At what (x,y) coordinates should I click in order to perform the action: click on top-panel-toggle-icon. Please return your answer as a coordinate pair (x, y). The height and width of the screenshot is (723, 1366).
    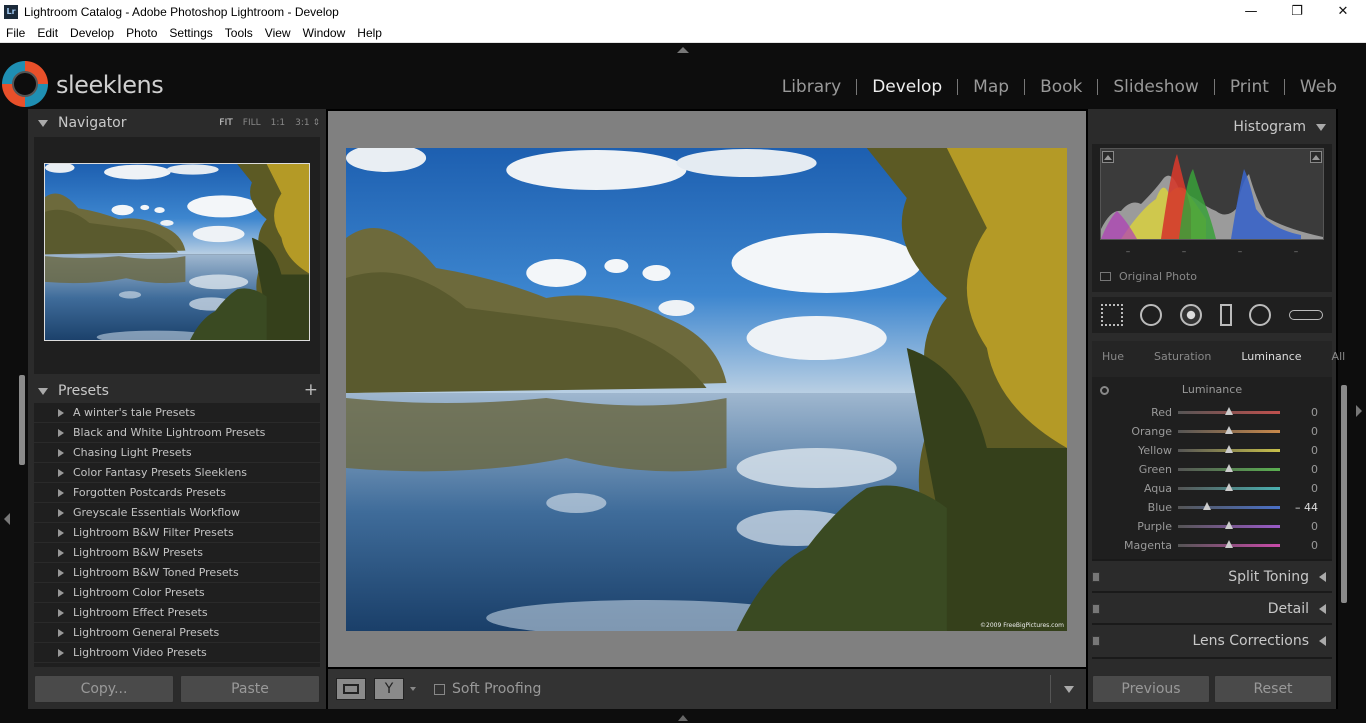
    Looking at the image, I should click on (683, 50).